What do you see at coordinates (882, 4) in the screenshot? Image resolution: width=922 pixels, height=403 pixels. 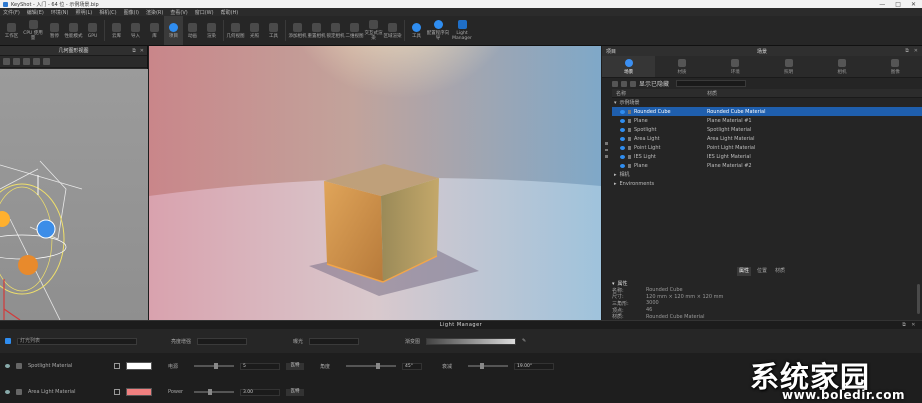 I see `minimize-button: —` at bounding box center [882, 4].